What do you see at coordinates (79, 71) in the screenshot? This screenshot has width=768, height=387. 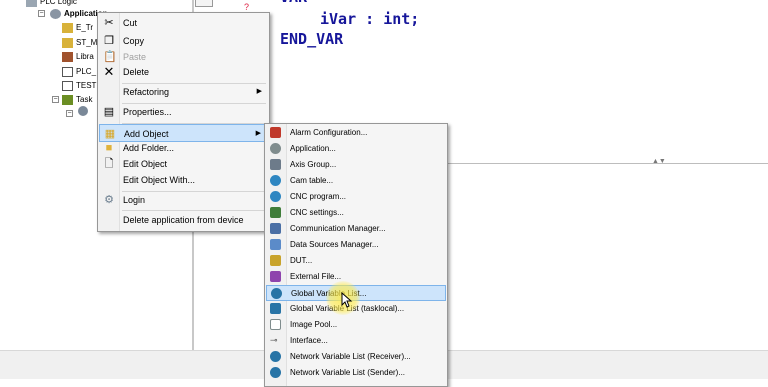 I see `tree-item-plc-prg: PLC_` at bounding box center [79, 71].